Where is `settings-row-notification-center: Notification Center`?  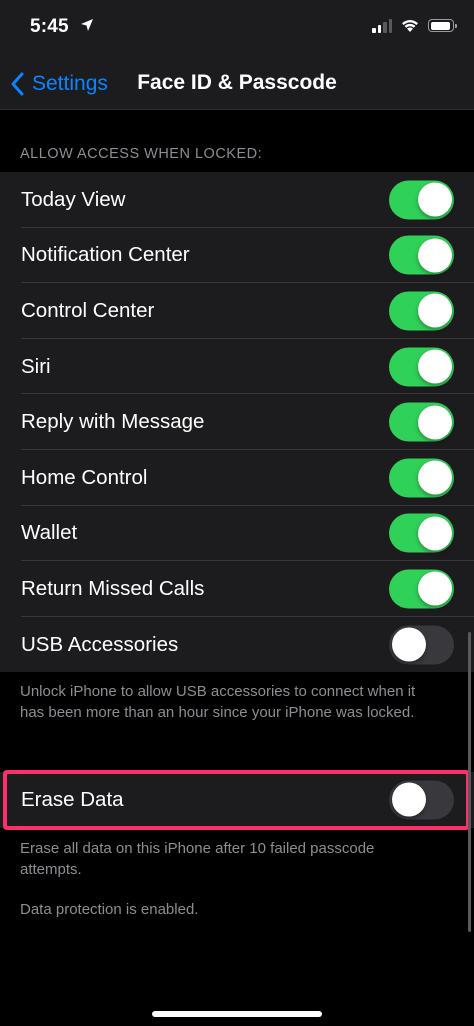 settings-row-notification-center: Notification Center is located at coordinates (237, 256).